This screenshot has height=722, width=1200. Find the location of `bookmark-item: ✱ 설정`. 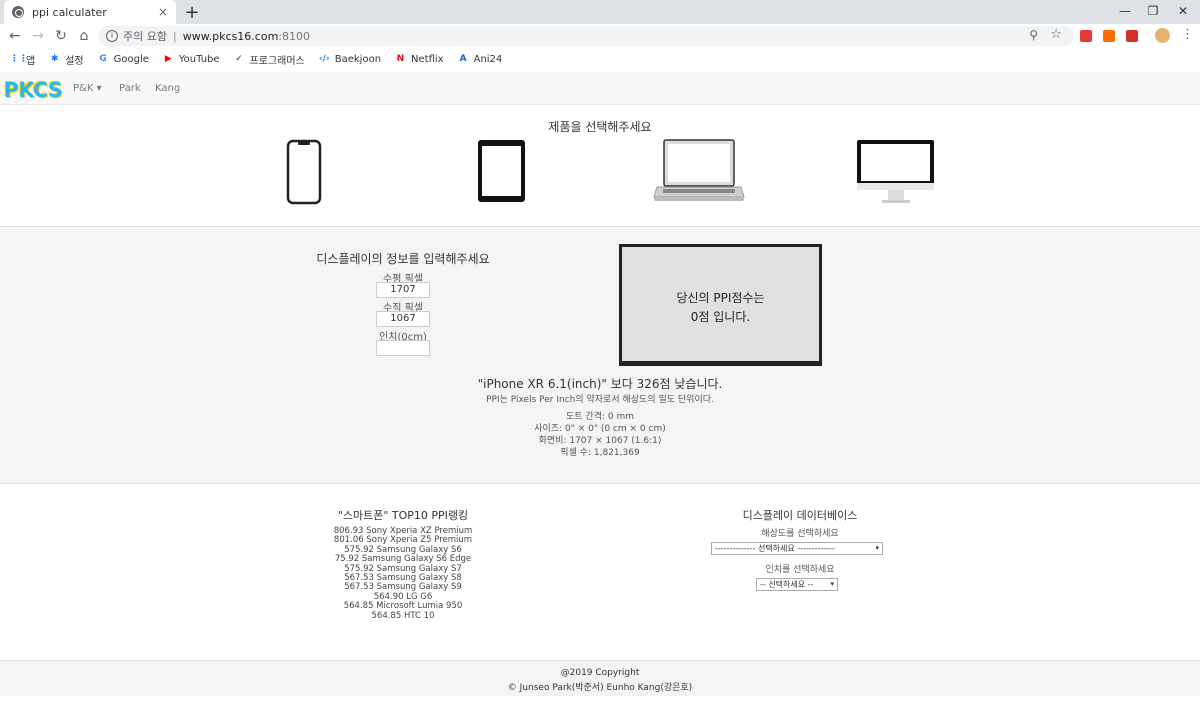

bookmark-item: ✱ 설정 is located at coordinates (66, 59).